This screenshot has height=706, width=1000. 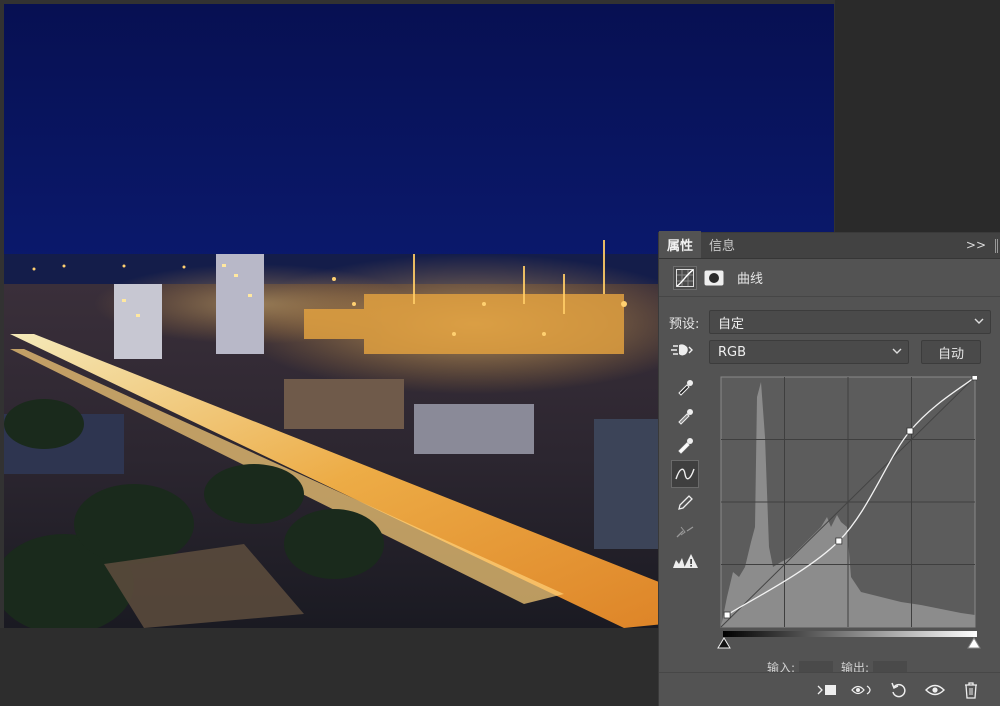 I want to click on channel-row: RGB 自动, so click(x=830, y=352).